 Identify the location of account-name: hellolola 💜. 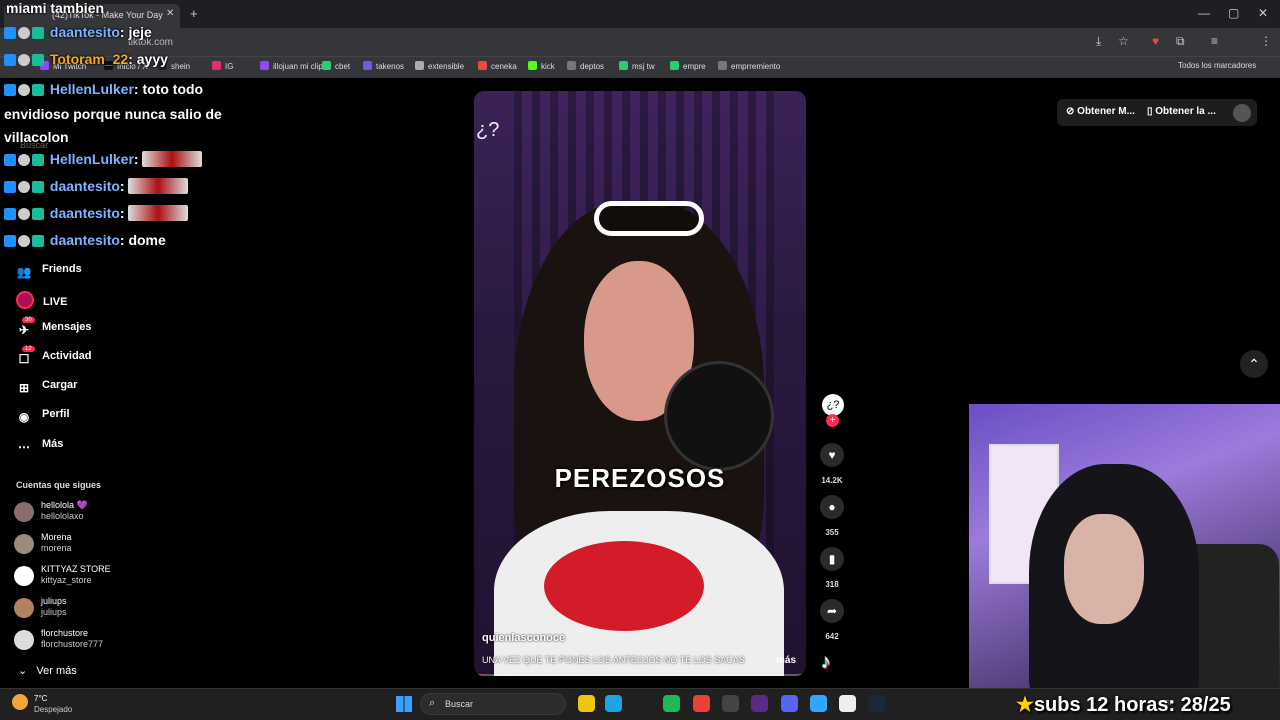
(64, 505).